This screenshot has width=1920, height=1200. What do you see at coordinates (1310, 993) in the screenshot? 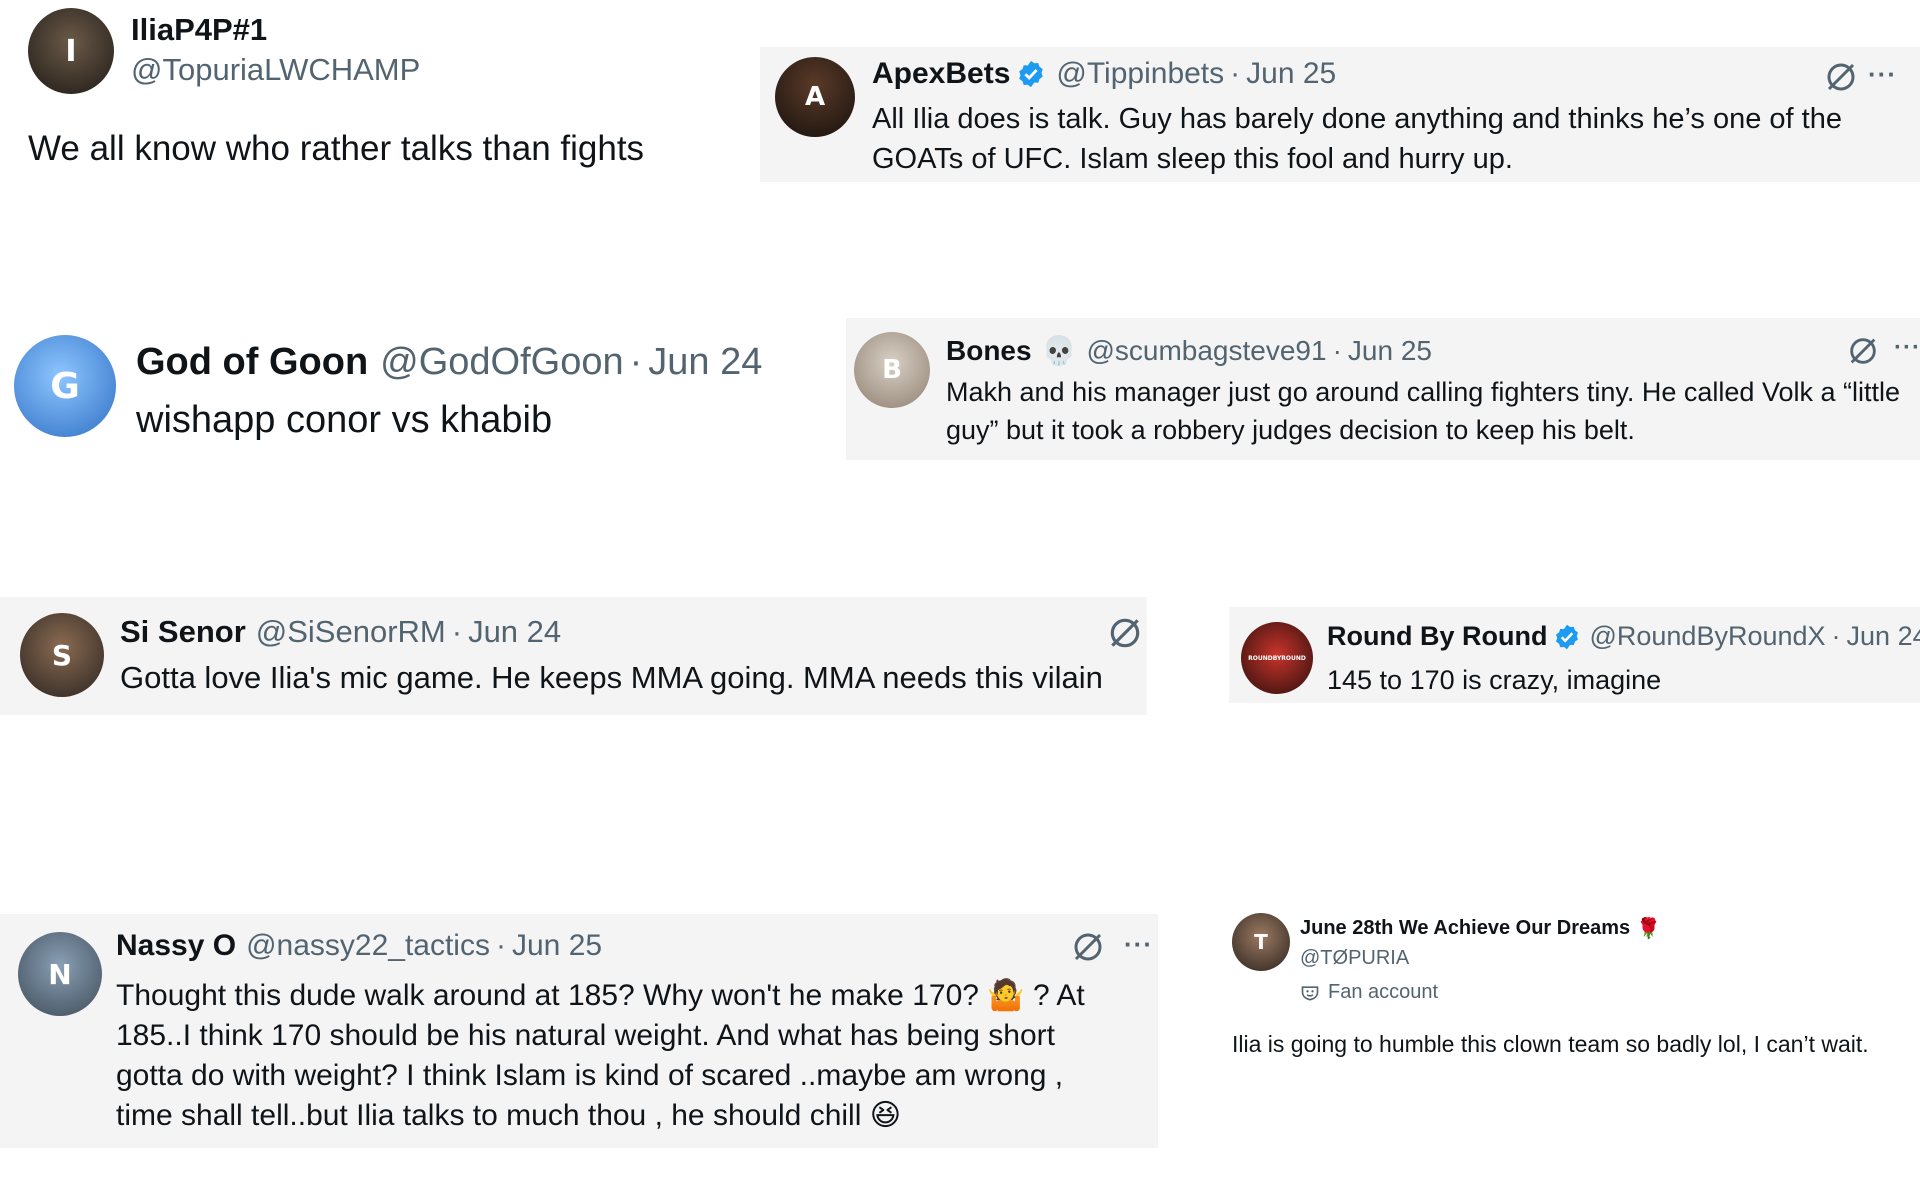
I see `fan-account-icon` at bounding box center [1310, 993].